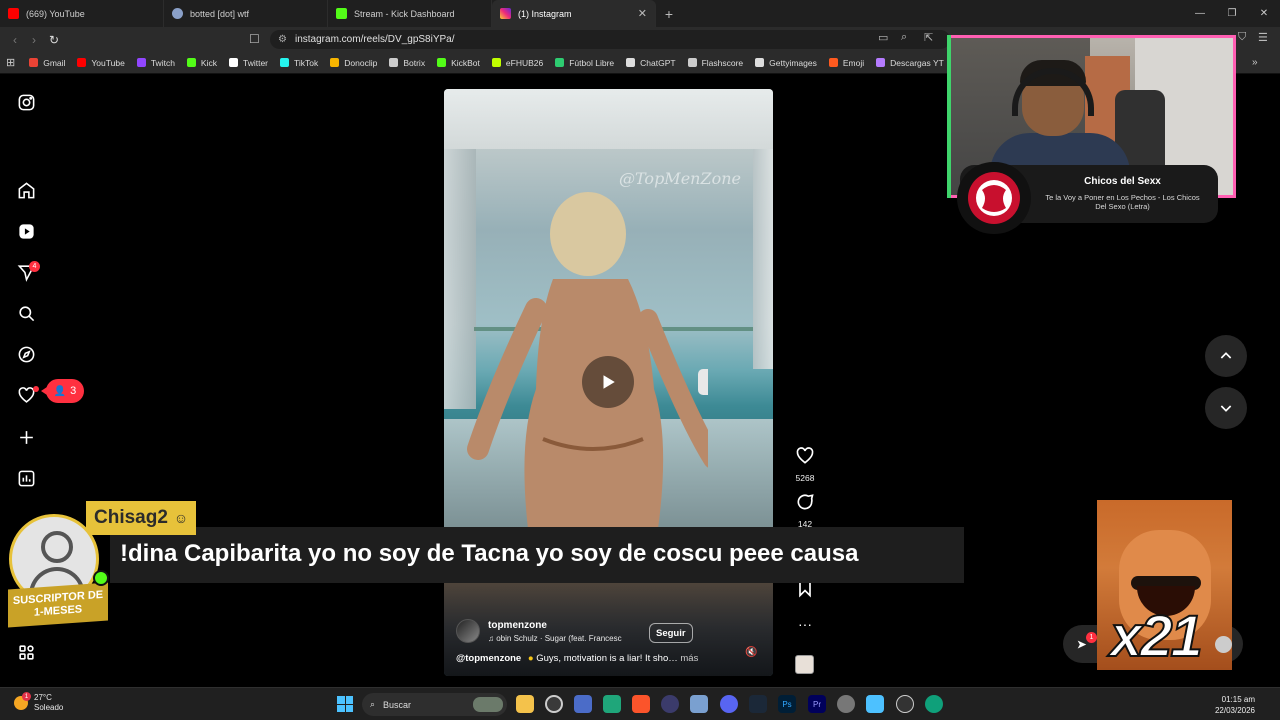  What do you see at coordinates (62, 391) in the screenshot?
I see `activity-pill: 👤 3` at bounding box center [62, 391].